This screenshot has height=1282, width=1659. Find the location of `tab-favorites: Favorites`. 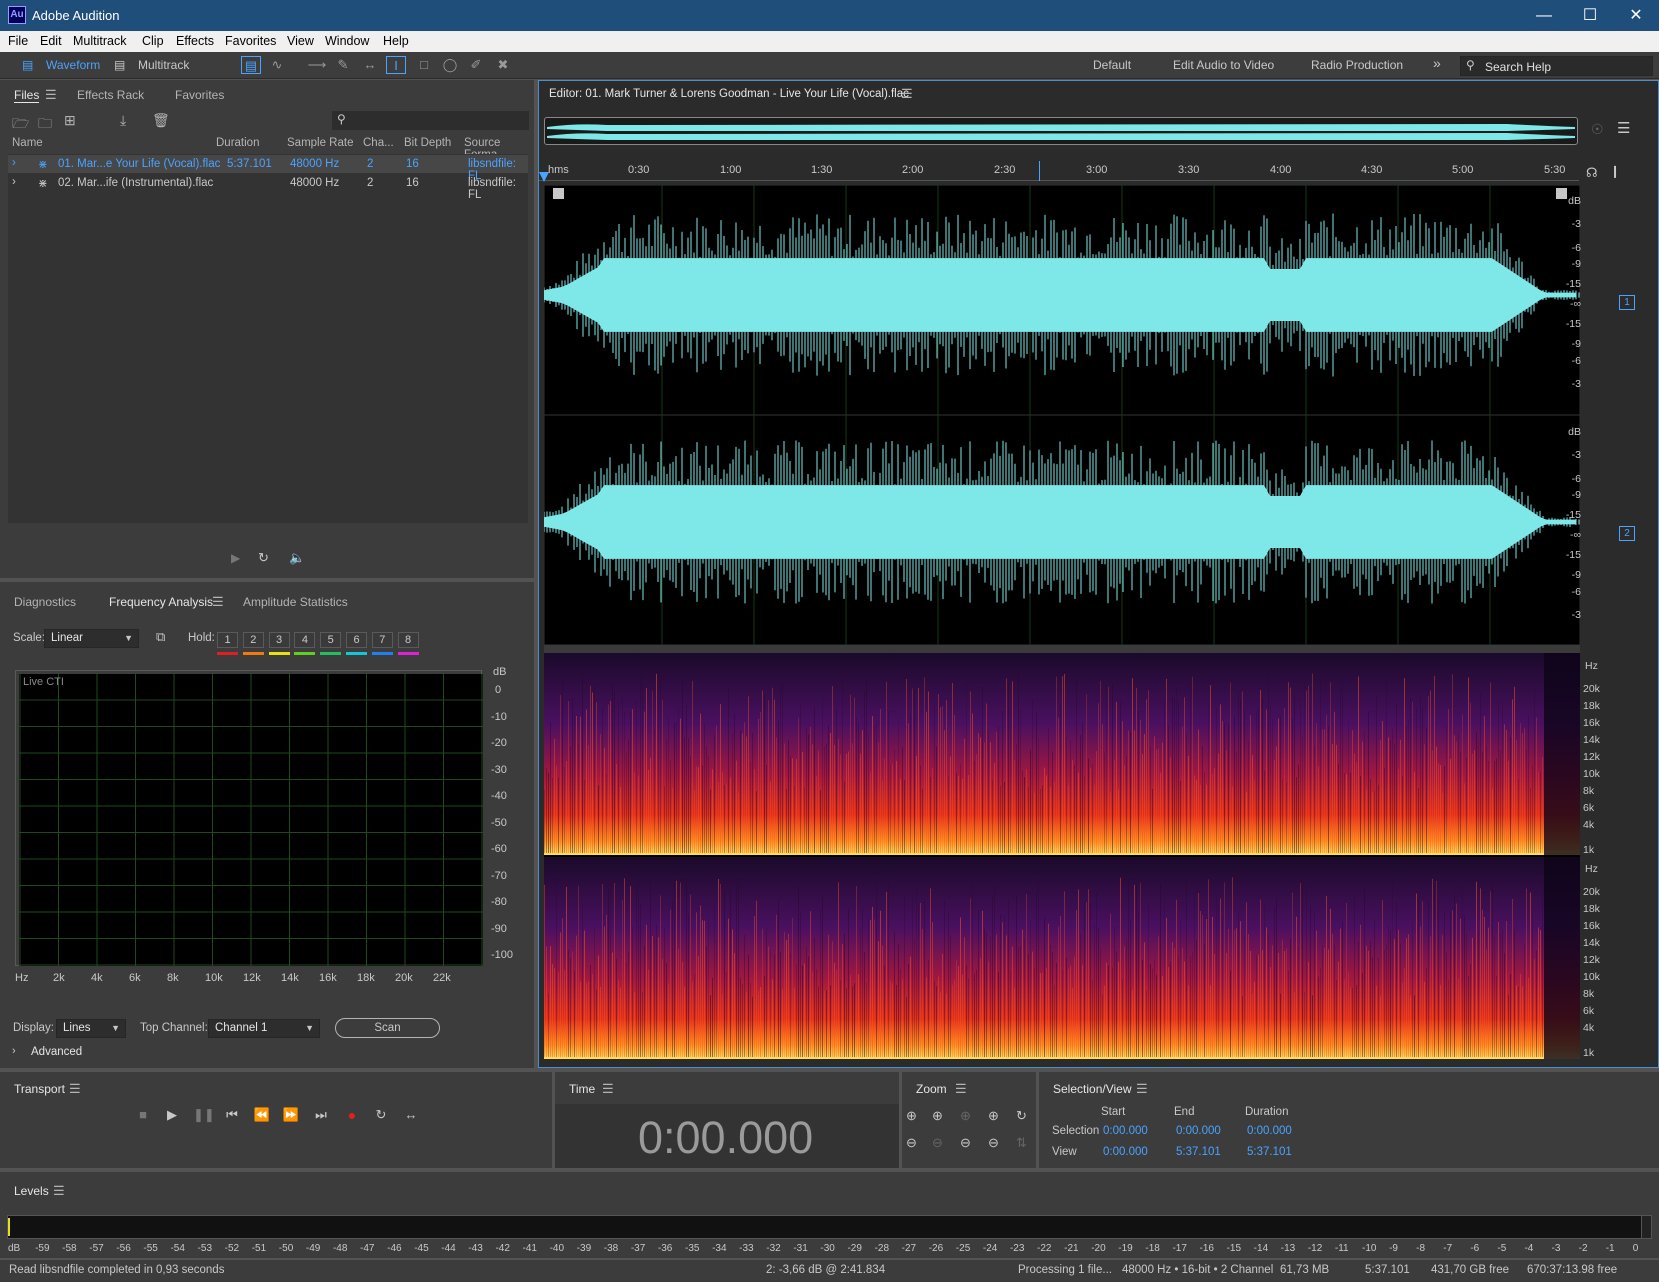

tab-favorites: Favorites is located at coordinates (199, 95).